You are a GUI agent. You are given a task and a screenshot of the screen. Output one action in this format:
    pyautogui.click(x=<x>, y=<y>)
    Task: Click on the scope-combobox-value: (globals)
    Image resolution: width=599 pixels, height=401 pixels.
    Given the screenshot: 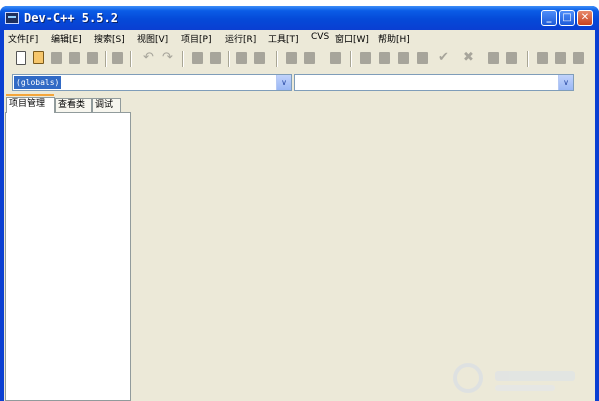 What is the action you would take?
    pyautogui.click(x=38, y=82)
    